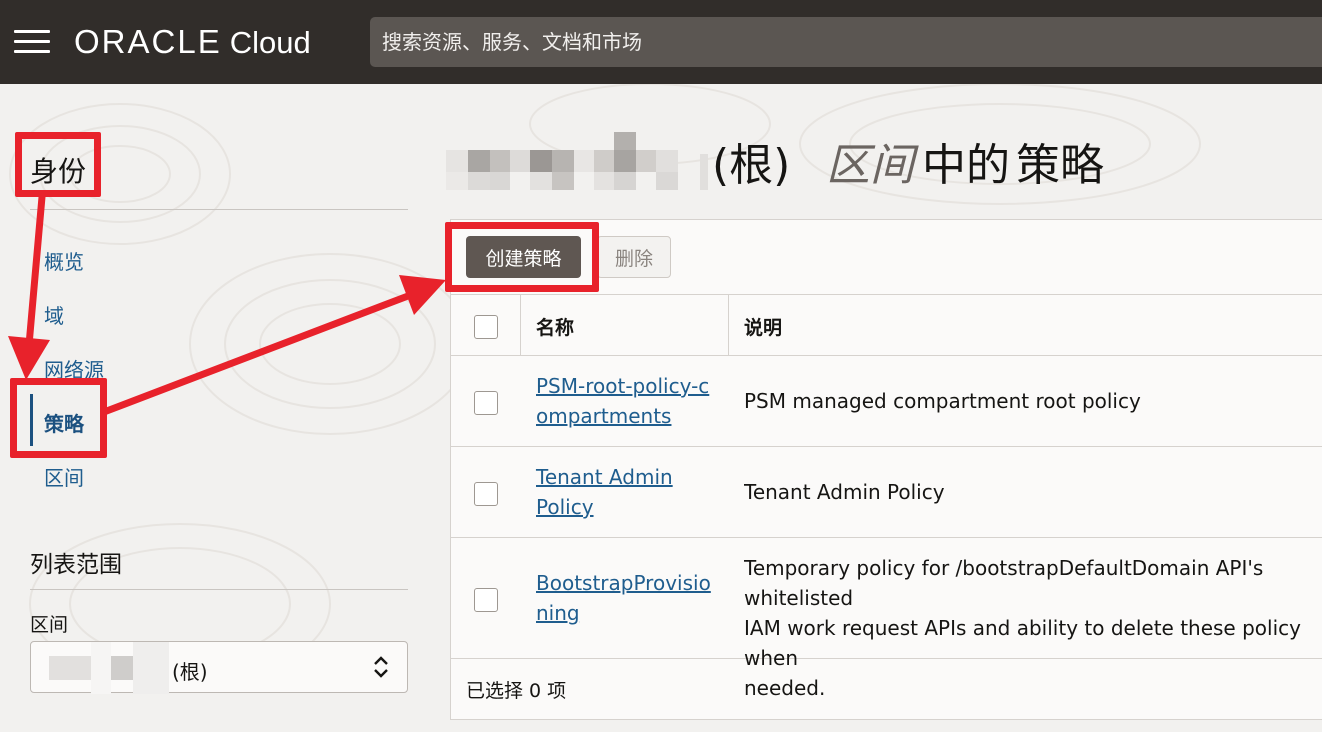 The image size is (1322, 732). What do you see at coordinates (611, 492) in the screenshot?
I see `policy-name-link: Tenant Admin Policy` at bounding box center [611, 492].